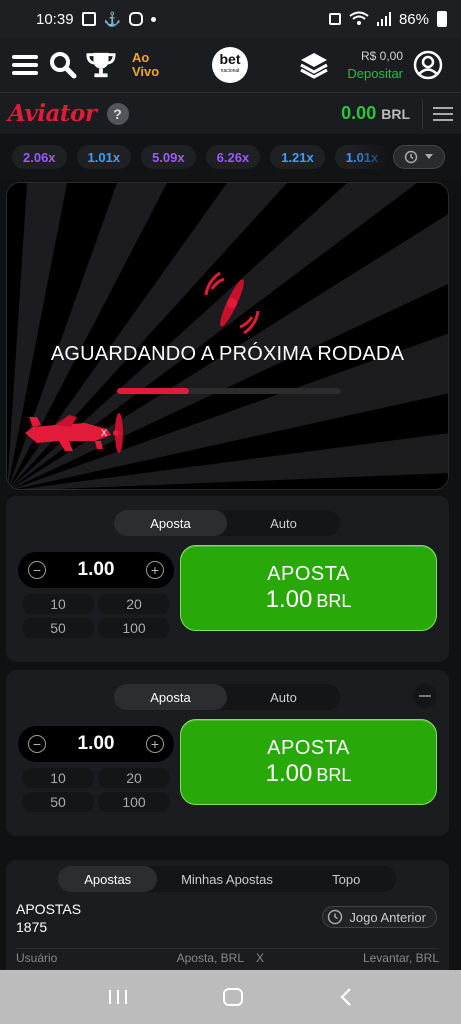  What do you see at coordinates (49, 909) in the screenshot?
I see `bets-title: APOSTAS` at bounding box center [49, 909].